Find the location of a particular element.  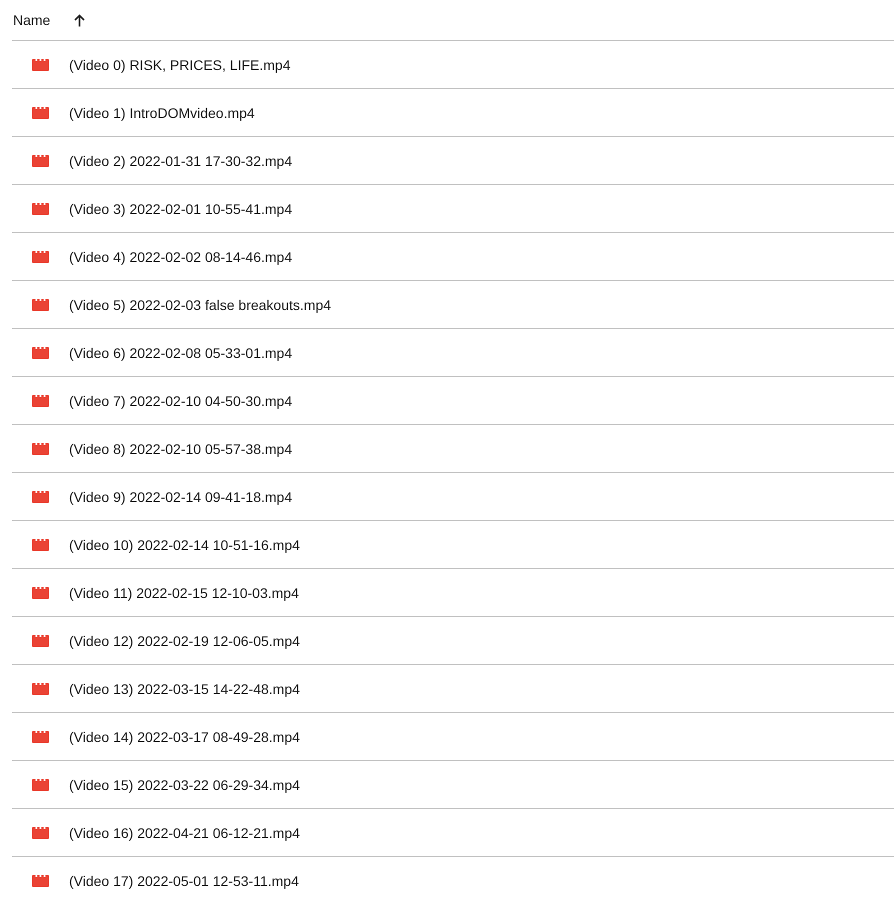

file-name: (Video 17) 2022-05-01 12-53-11.mp4 is located at coordinates (184, 880).